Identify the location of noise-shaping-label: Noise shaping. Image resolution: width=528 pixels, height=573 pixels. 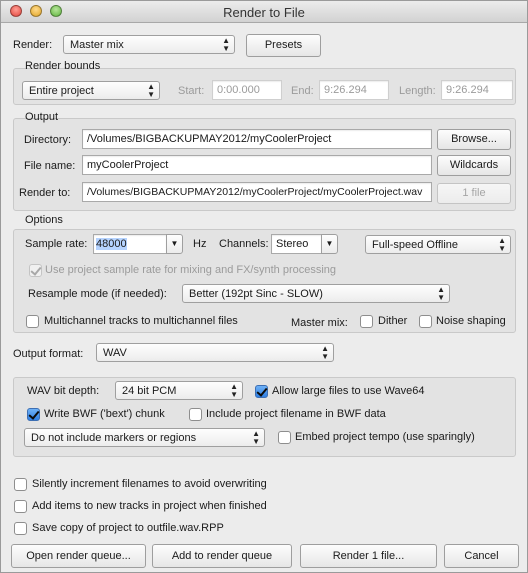
(471, 321).